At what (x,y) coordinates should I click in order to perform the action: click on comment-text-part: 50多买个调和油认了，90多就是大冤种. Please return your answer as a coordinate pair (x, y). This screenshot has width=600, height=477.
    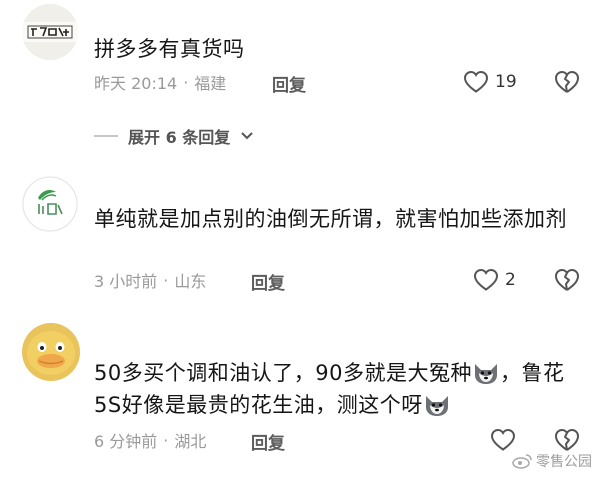
    Looking at the image, I should click on (283, 373).